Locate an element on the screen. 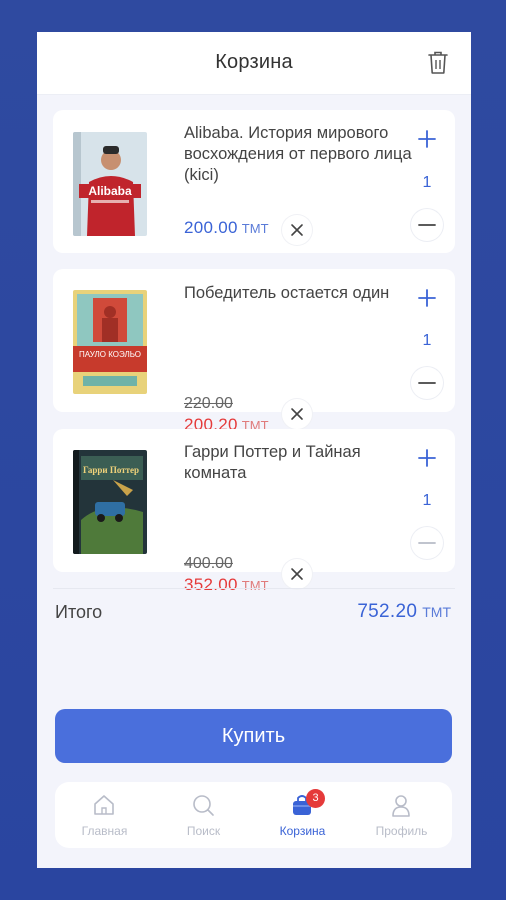 The height and width of the screenshot is (900, 506). nav-label: Главная is located at coordinates (104, 831).